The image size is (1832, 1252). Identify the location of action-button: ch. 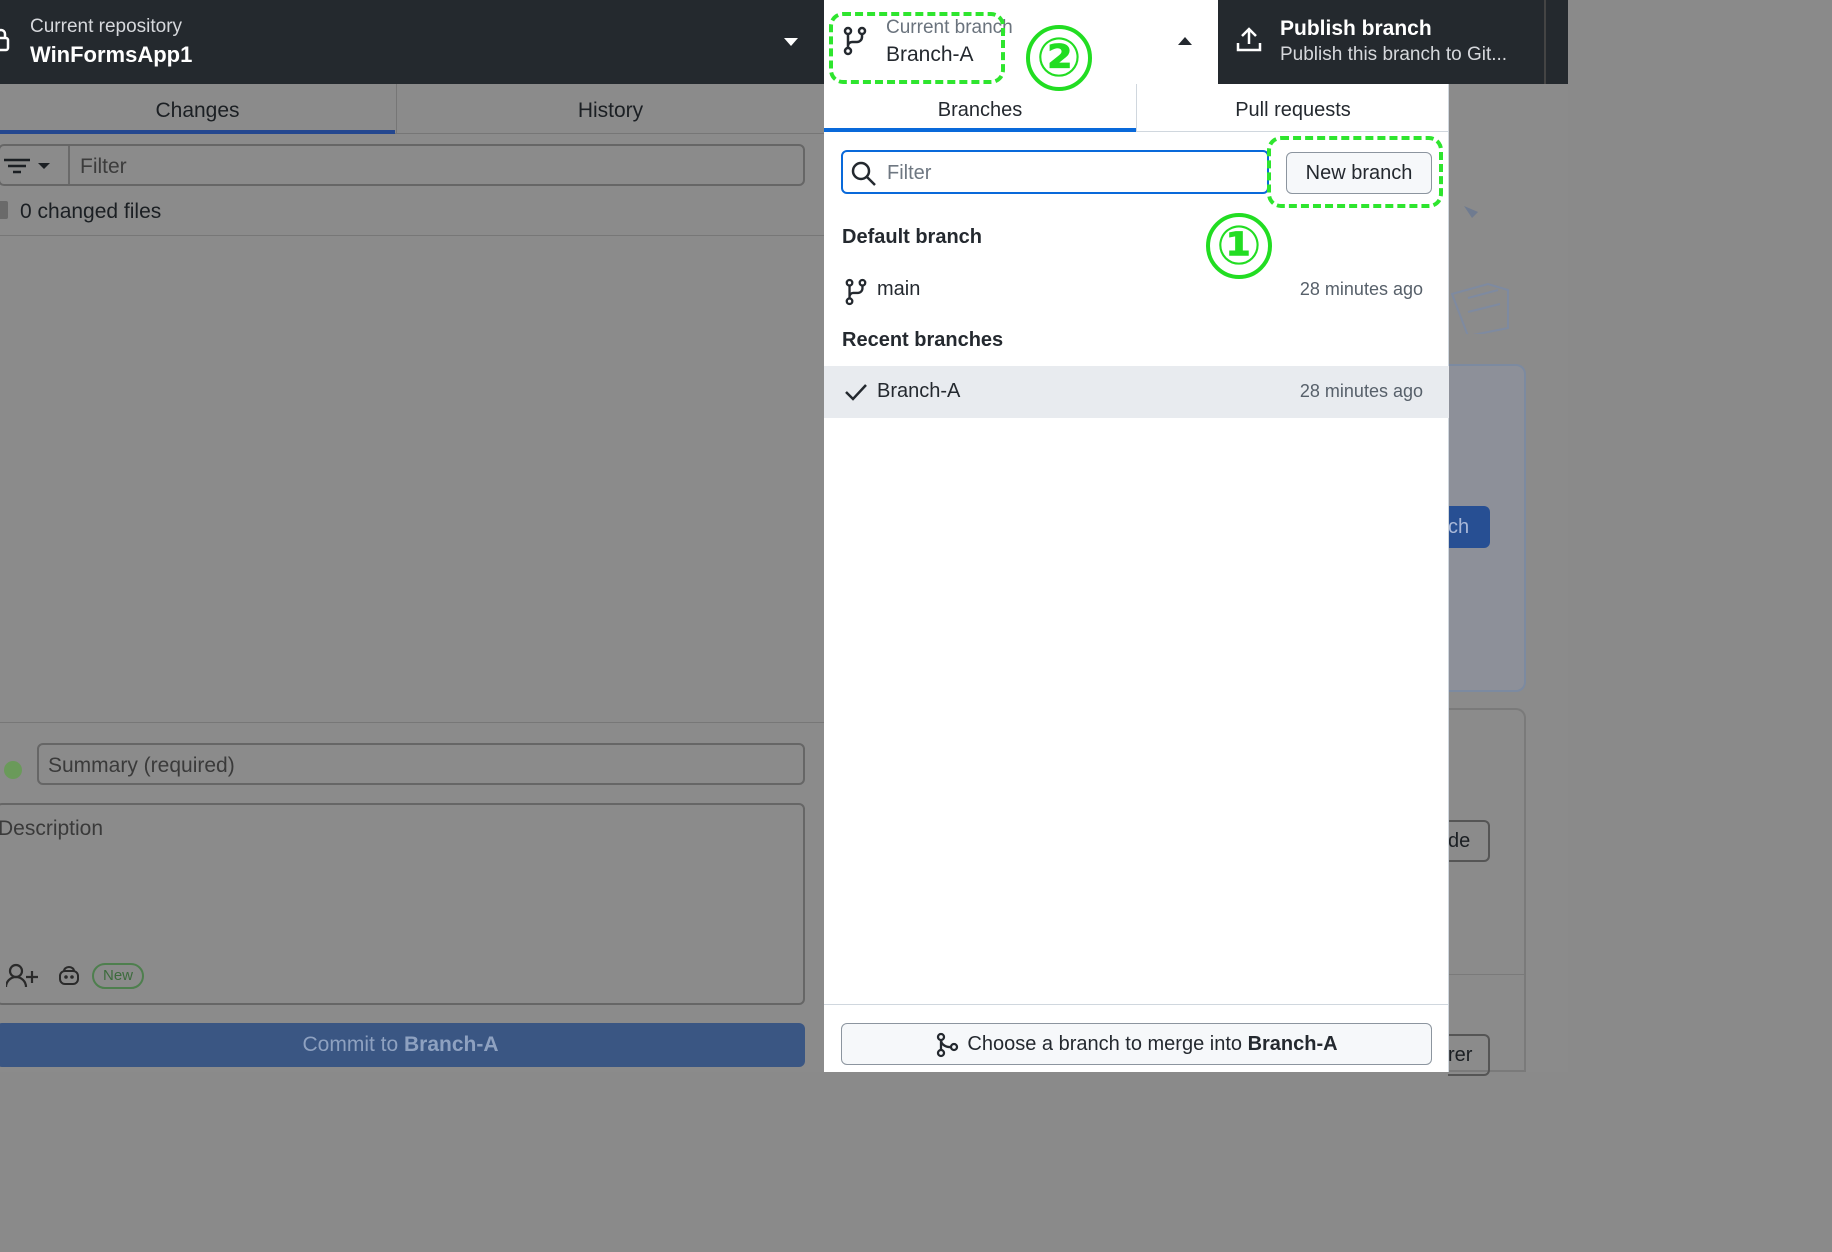
(1469, 527).